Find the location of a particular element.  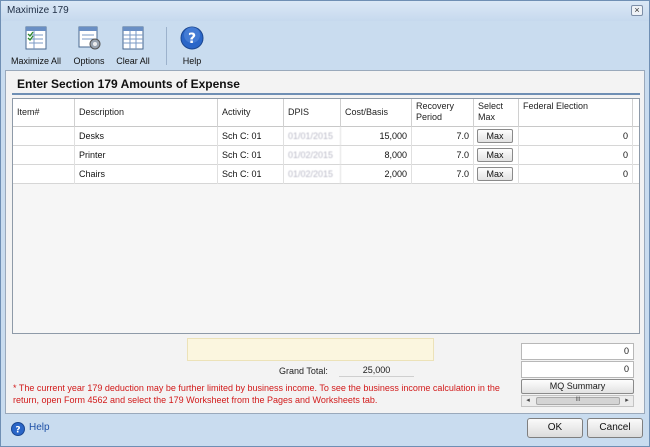

help-link-label: Help is located at coordinates (39, 427).